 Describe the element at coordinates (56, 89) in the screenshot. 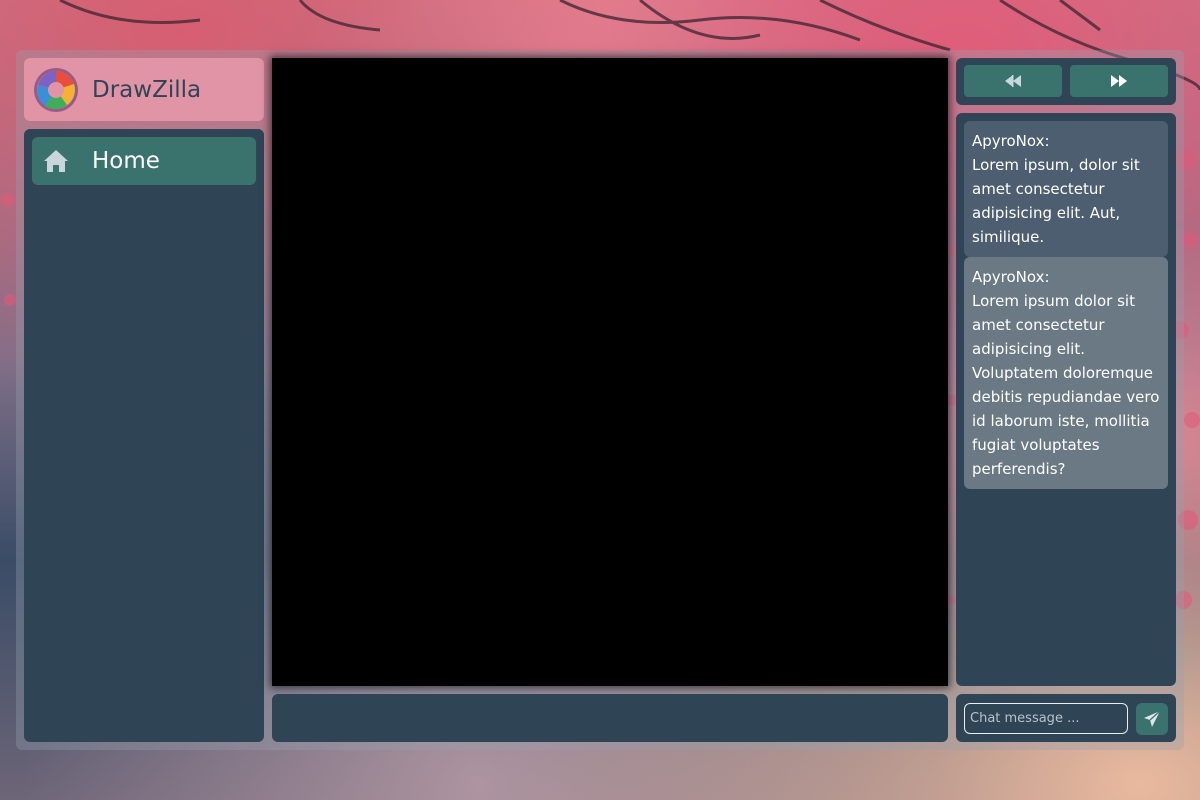

I see `drawzilla-logo-icon` at that location.